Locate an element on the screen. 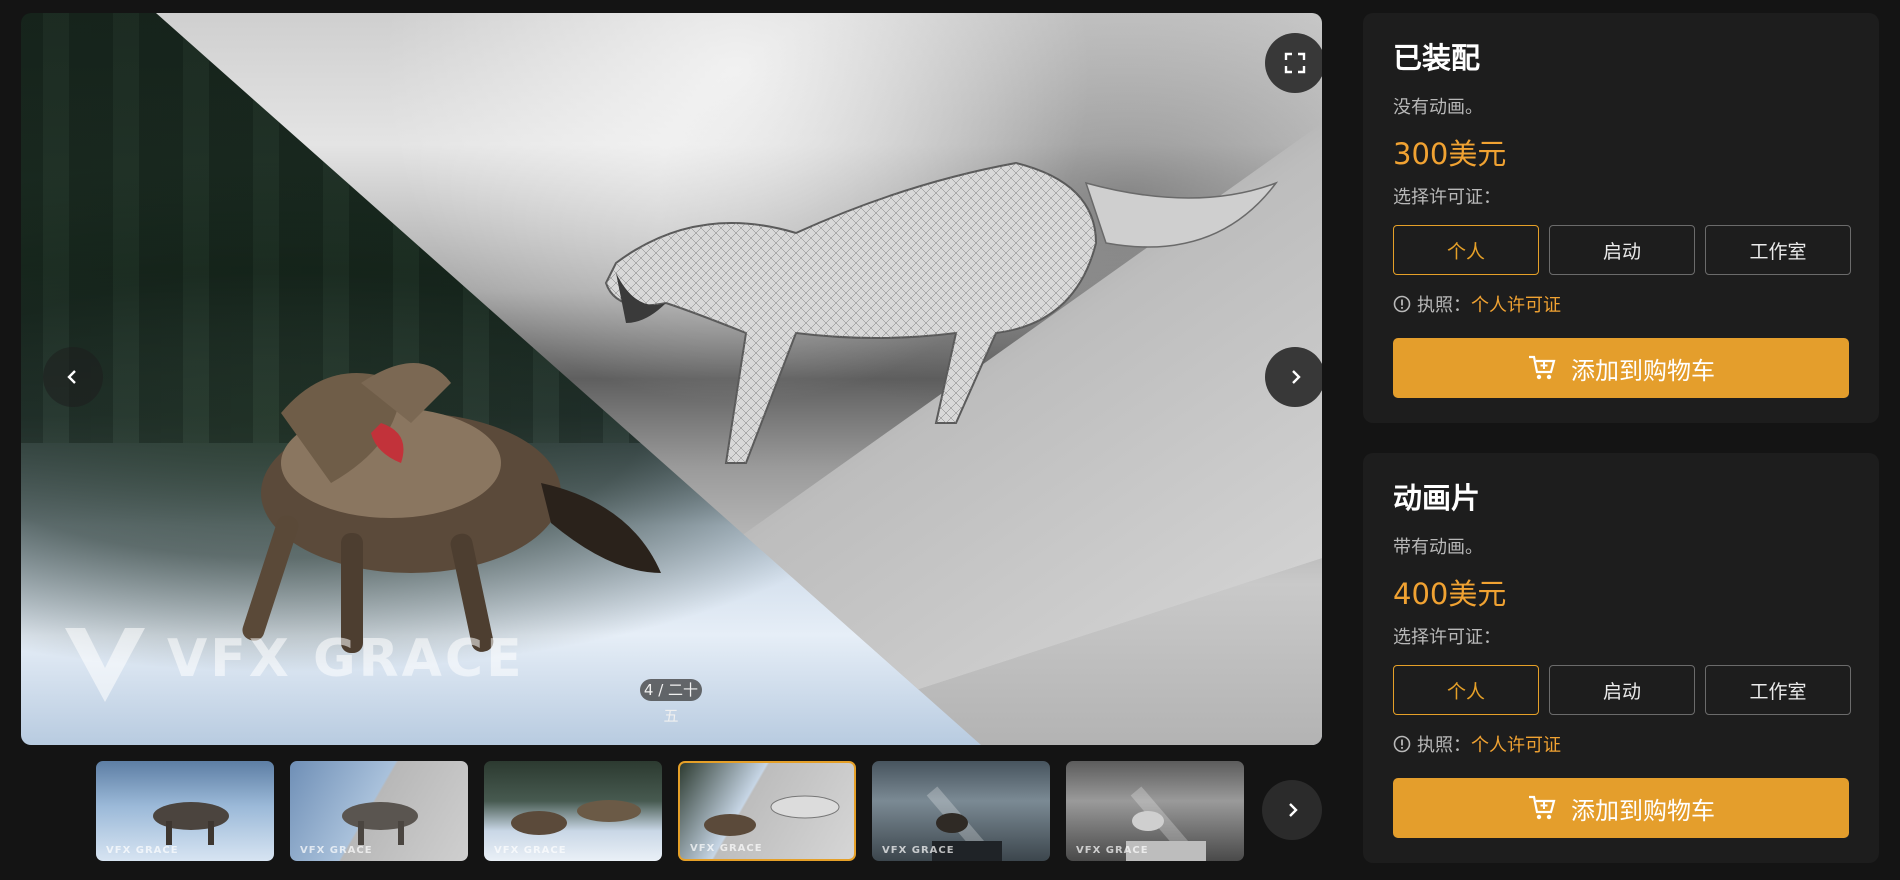 This screenshot has width=1900, height=880. product-title: 动画片 is located at coordinates (1437, 498).